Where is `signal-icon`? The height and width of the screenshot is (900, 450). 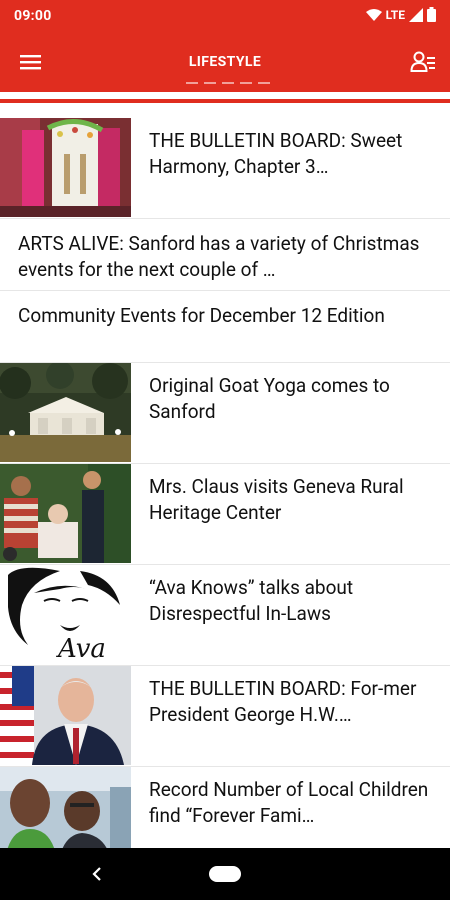 signal-icon is located at coordinates (416, 14).